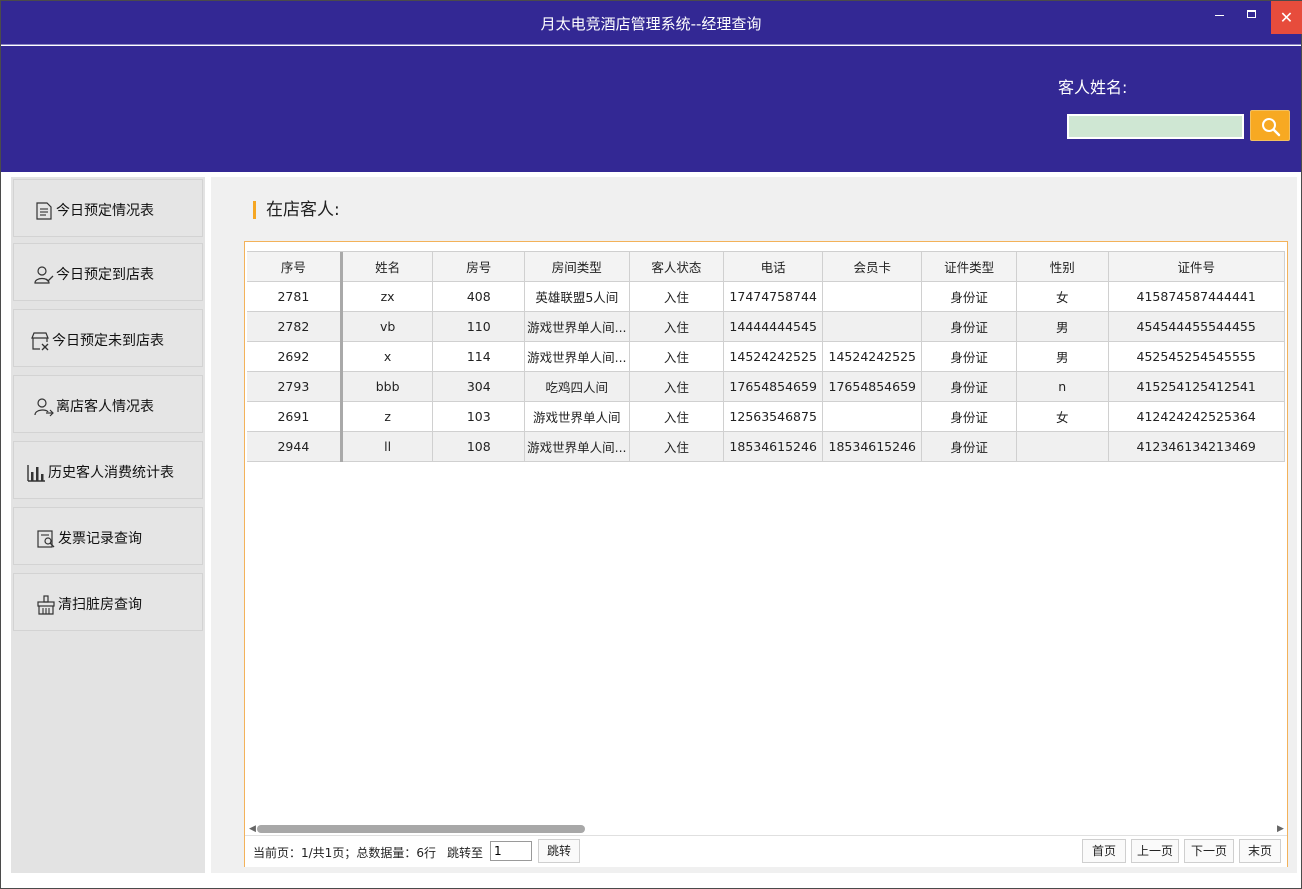  What do you see at coordinates (344, 853) in the screenshot?
I see `page-info: 当前页：1/共1页；总数据量：6行` at bounding box center [344, 853].